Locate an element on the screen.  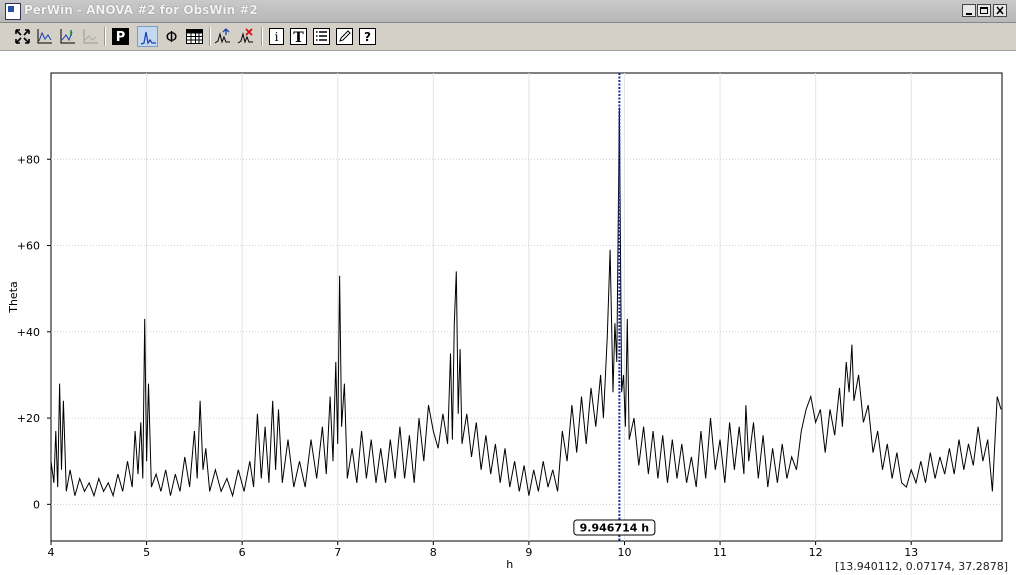
list-icon is located at coordinates (321, 36).